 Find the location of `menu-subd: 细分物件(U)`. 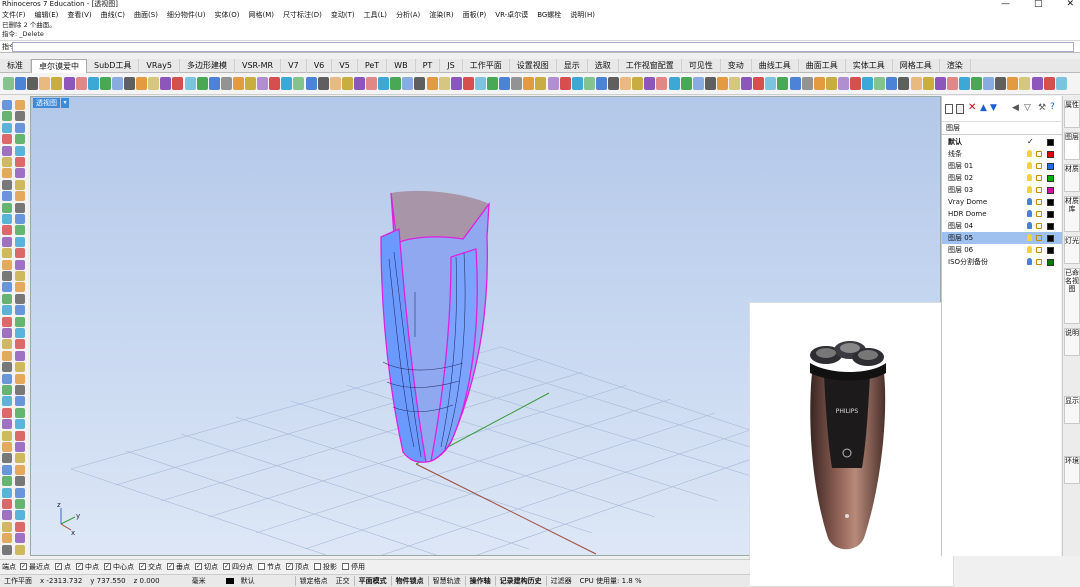

menu-subd: 细分物件(U) is located at coordinates (186, 15).